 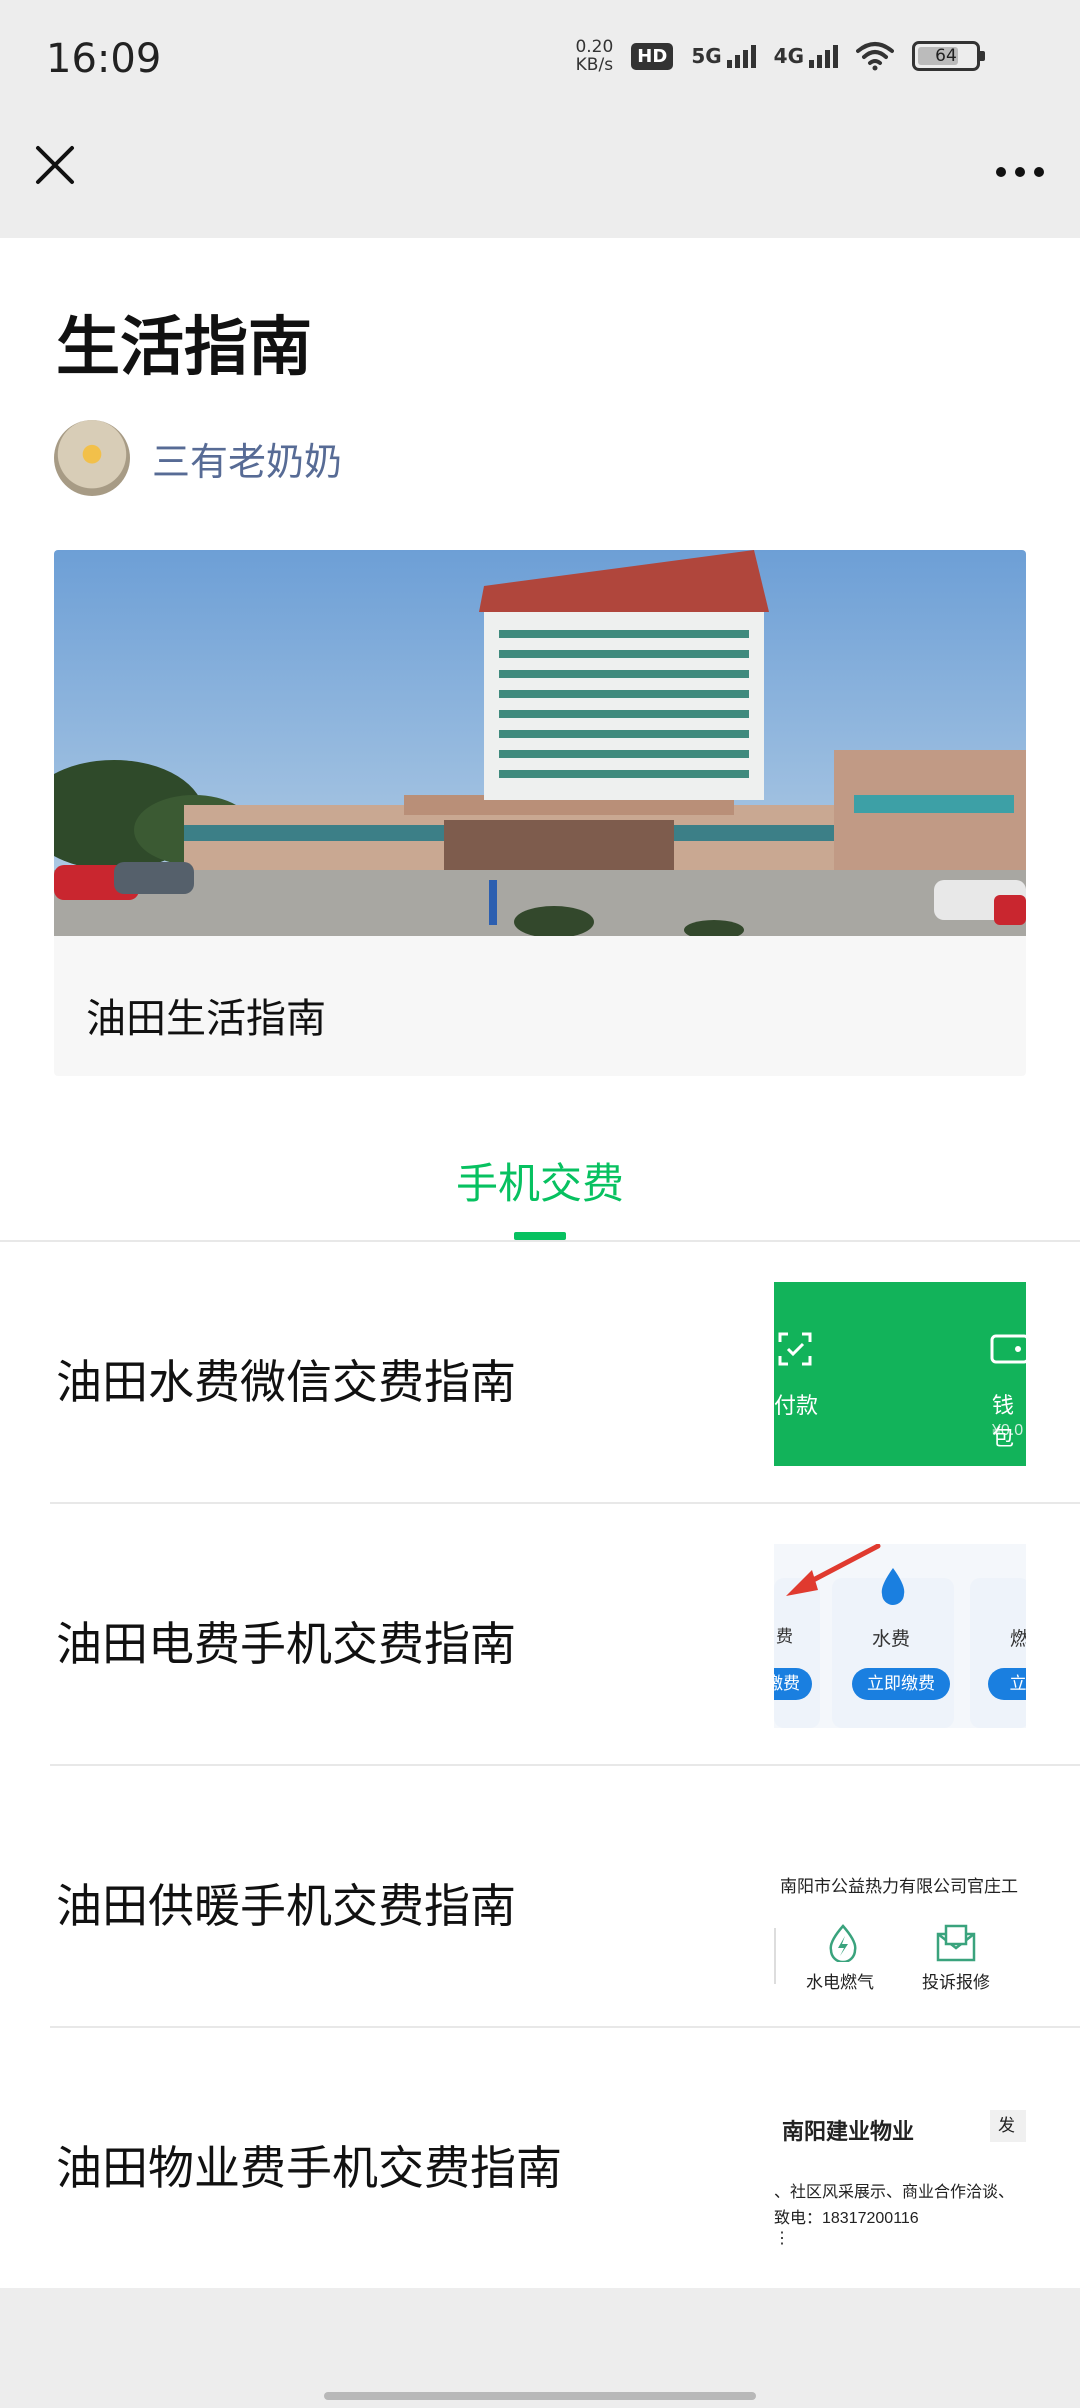 I want to click on pay-now-button: 立即缴费, so click(x=901, y=1684).